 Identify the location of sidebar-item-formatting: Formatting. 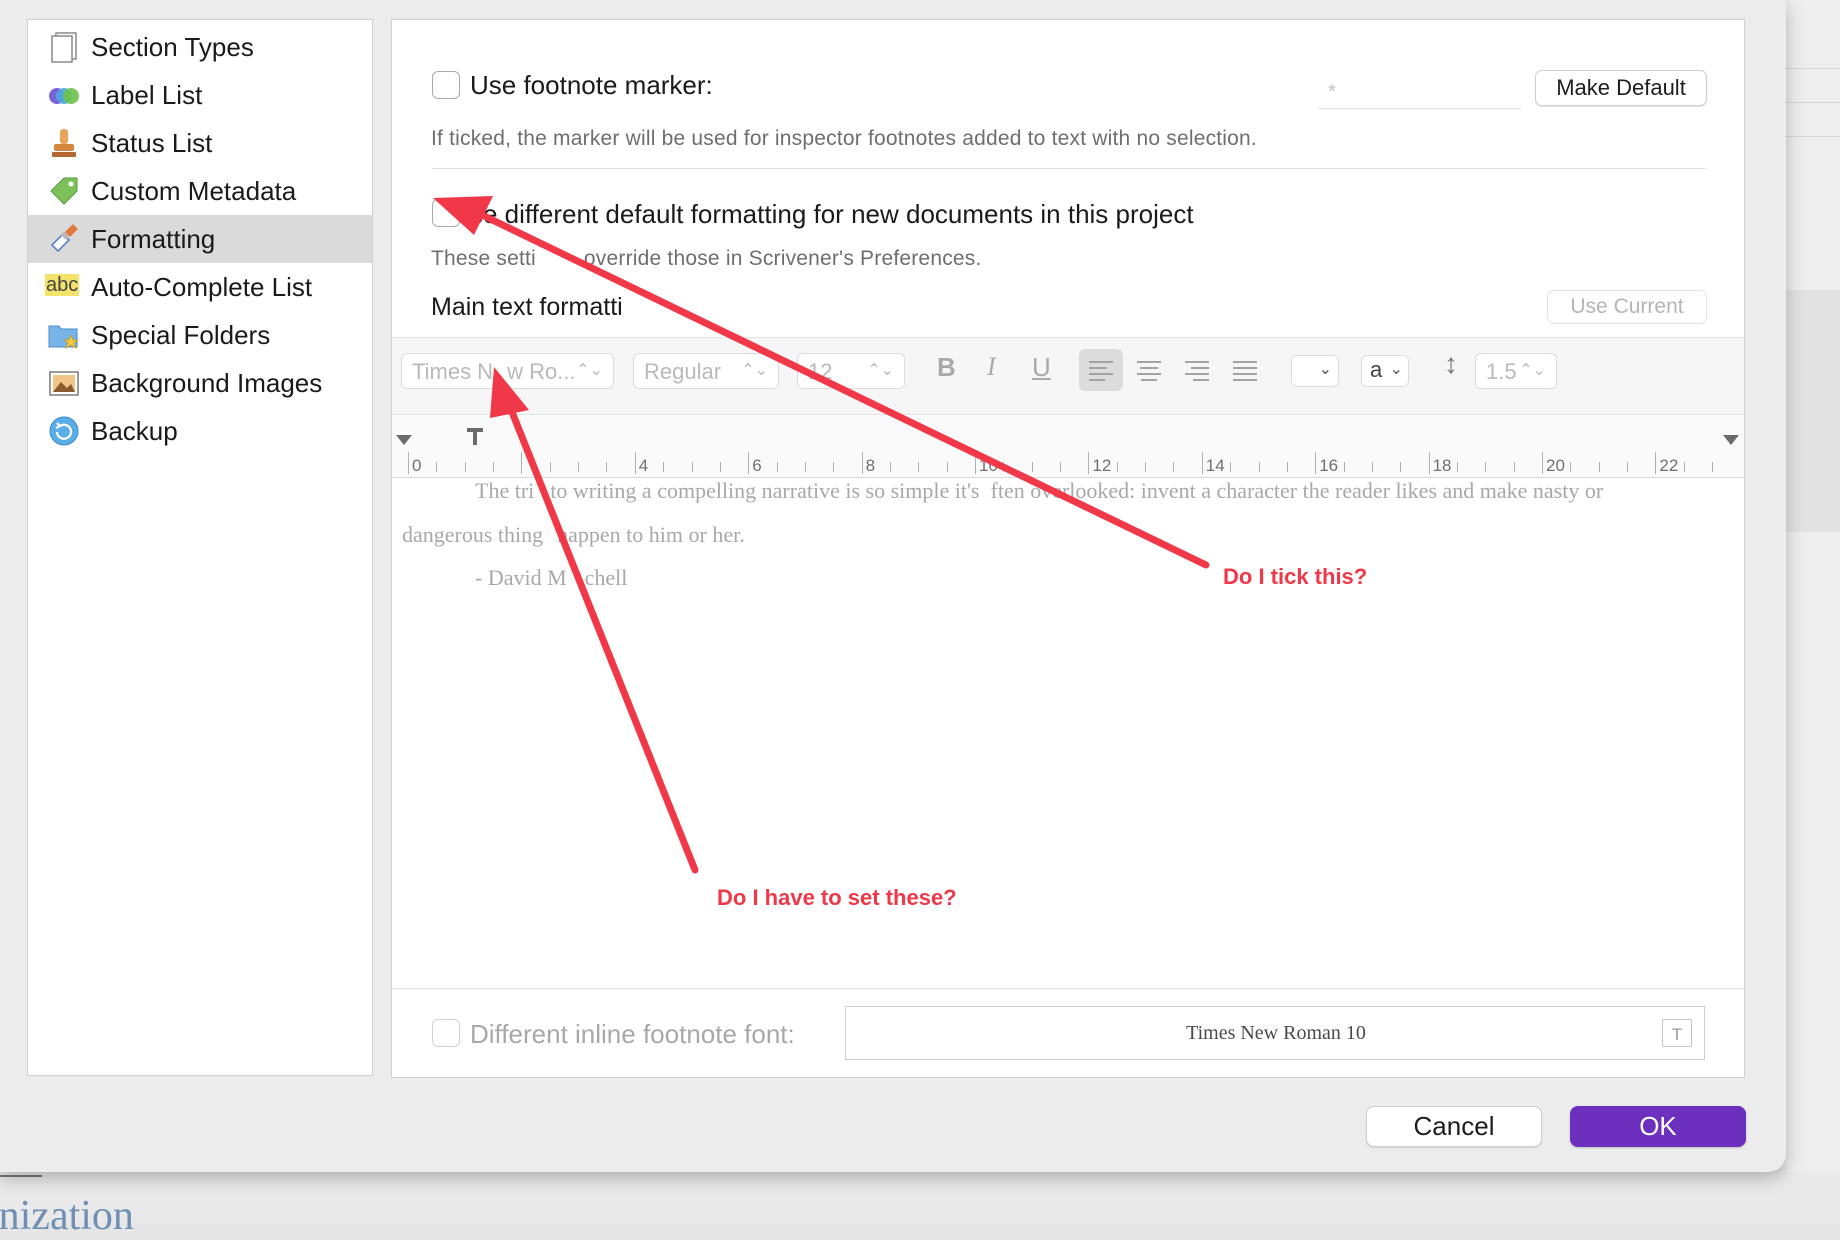
(200, 239).